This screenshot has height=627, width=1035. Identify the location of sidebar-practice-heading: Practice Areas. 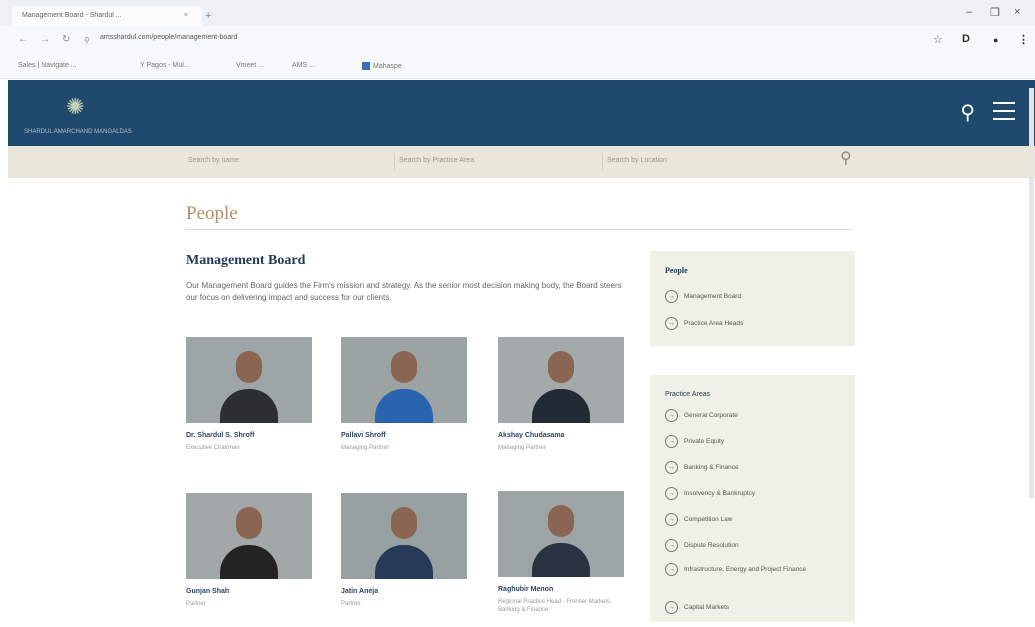
(688, 394).